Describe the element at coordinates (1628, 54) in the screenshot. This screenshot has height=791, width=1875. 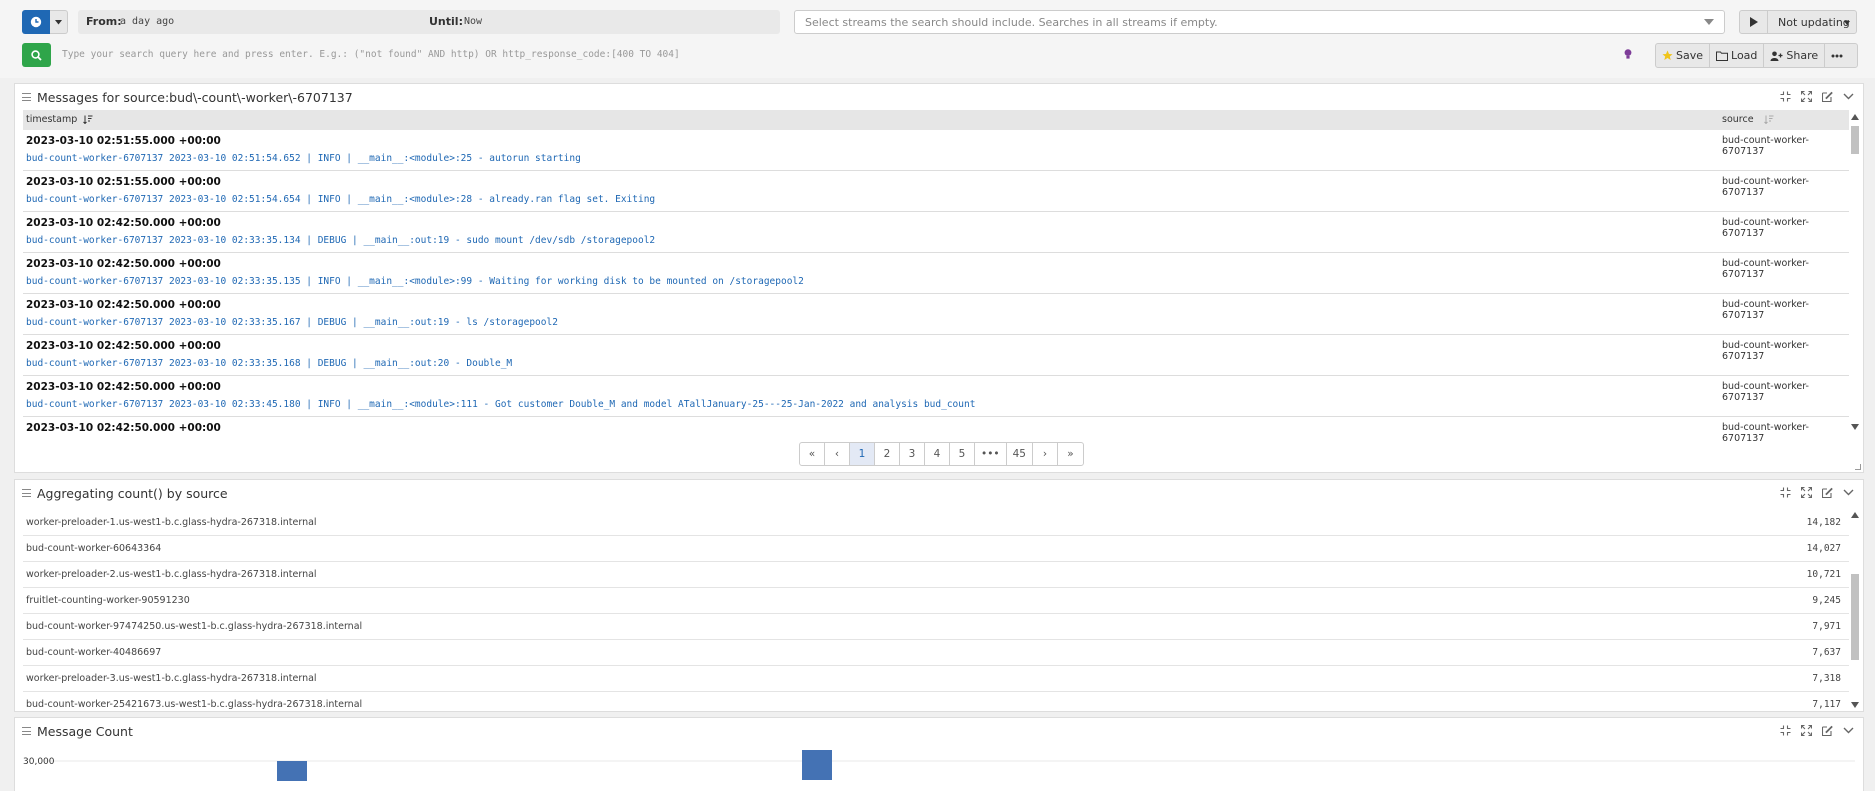
I see `lightbulb-icon` at that location.